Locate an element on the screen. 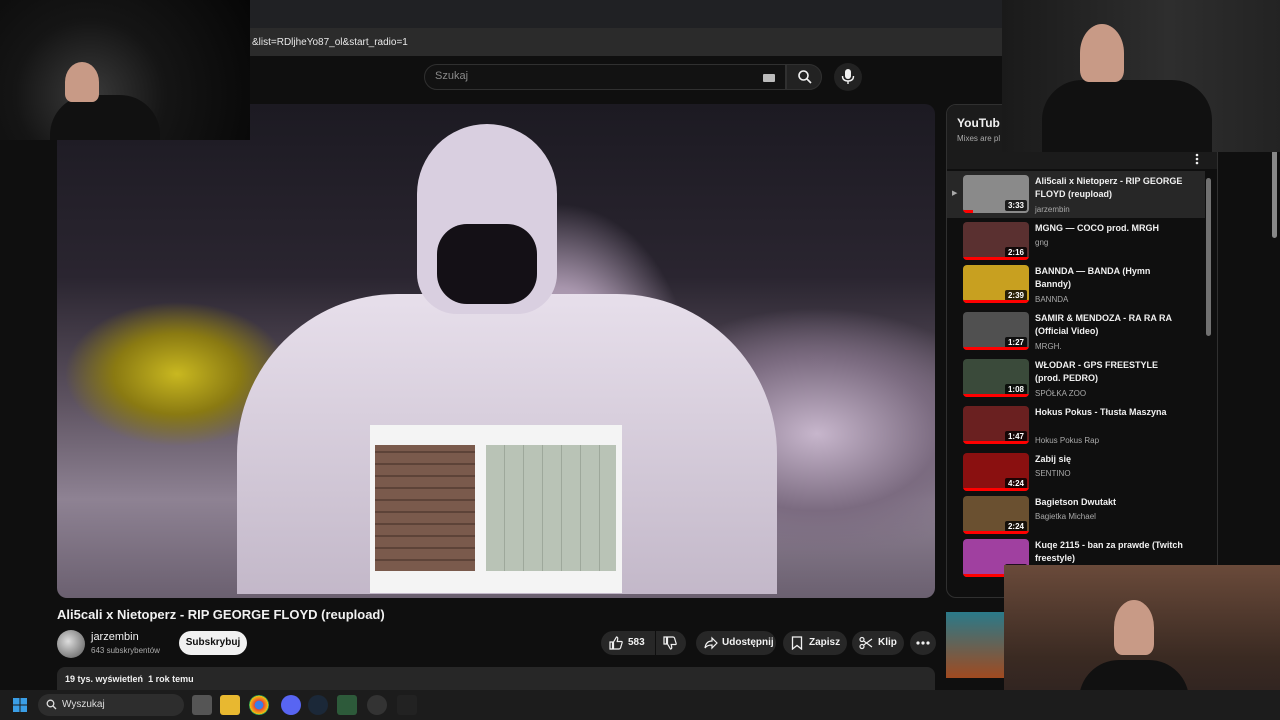 The height and width of the screenshot is (720, 1280). clip-button: Klip is located at coordinates (878, 643).